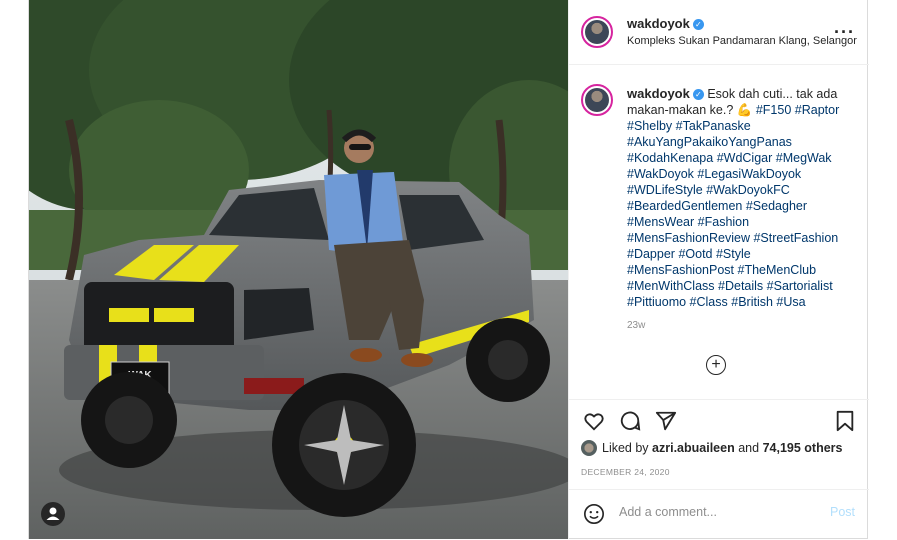 This screenshot has height=540, width=897. What do you see at coordinates (719, 419) in the screenshot?
I see `action-bar` at bounding box center [719, 419].